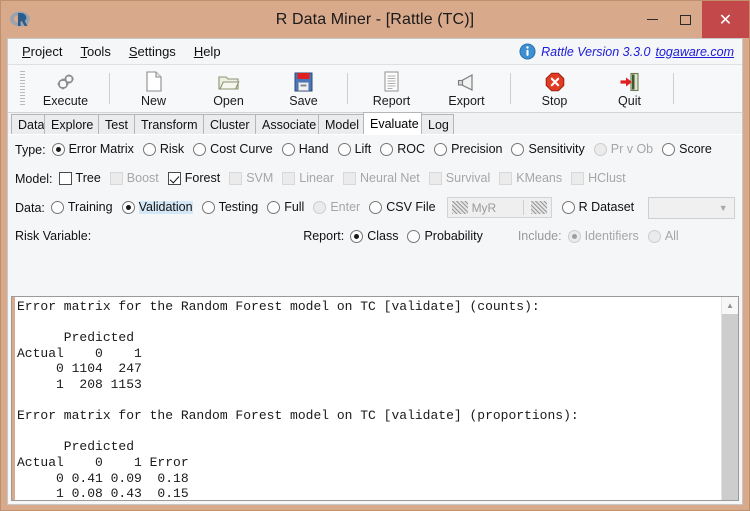 This screenshot has width=750, height=511. Describe the element at coordinates (305, 149) in the screenshot. I see `type-option-hand: Hand` at that location.